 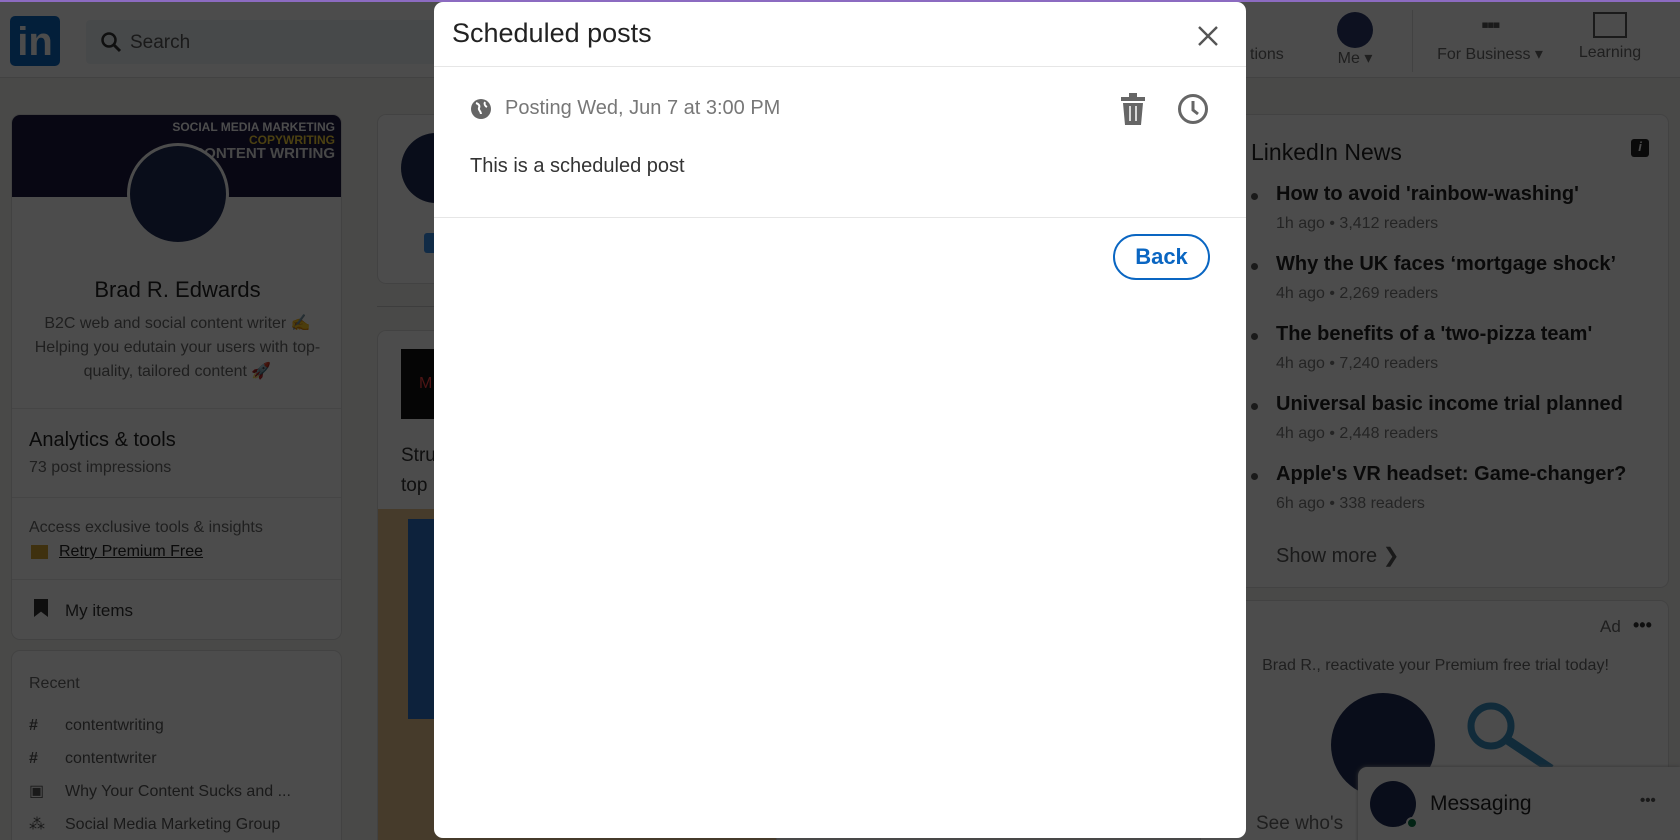 I want to click on profile-avatar, so click(x=178, y=194).